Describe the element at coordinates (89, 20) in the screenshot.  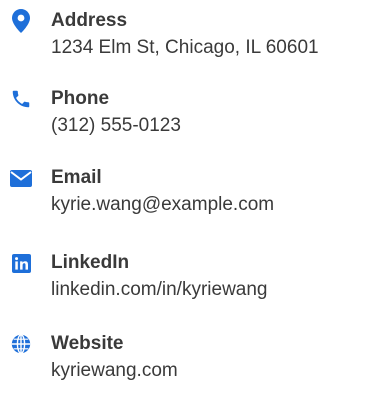
I see `contact-label: Address` at that location.